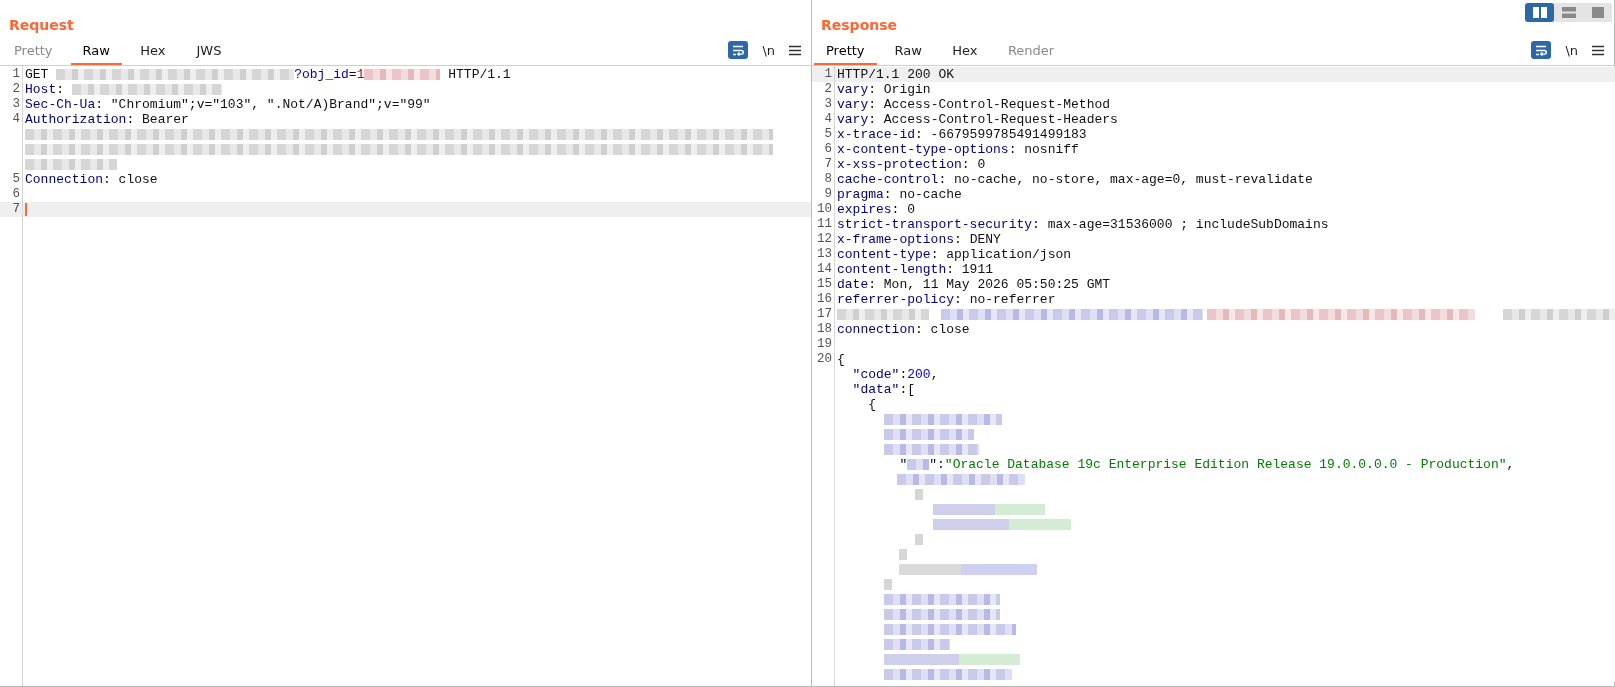 Image resolution: width=1615 pixels, height=687 pixels. I want to click on line-number: 18, so click(824, 329).